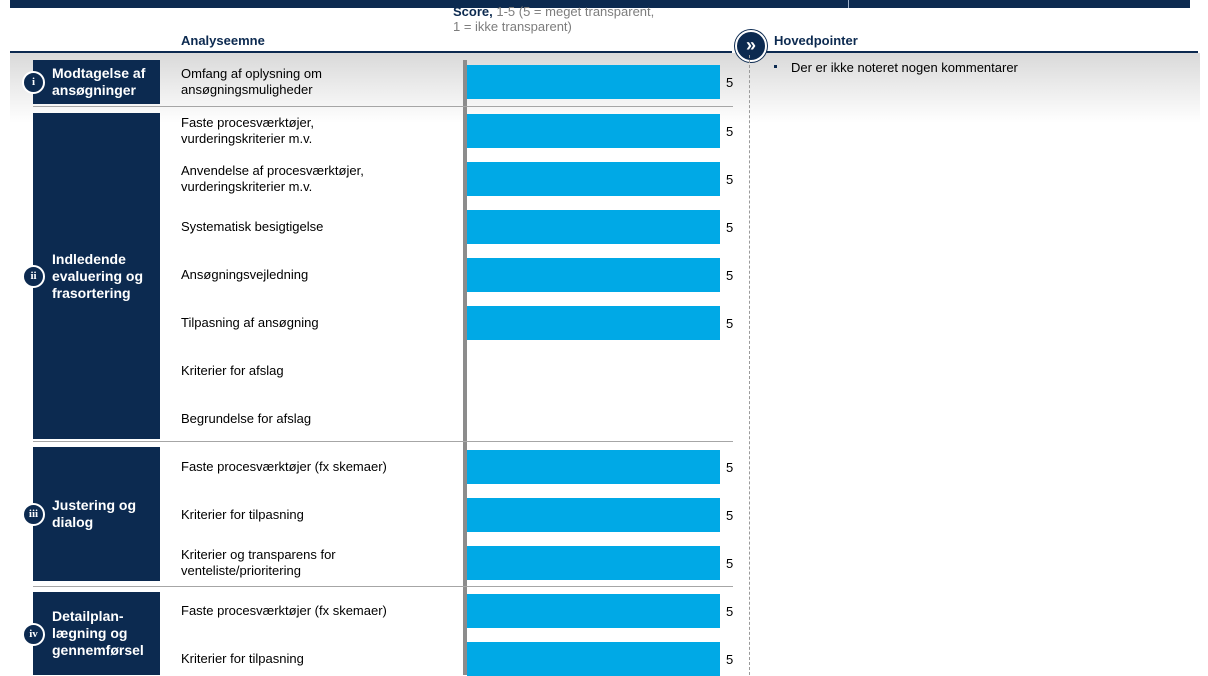 Image resolution: width=1208 pixels, height=676 pixels. What do you see at coordinates (99, 81) in the screenshot?
I see `stage-label: Modtagelse af ansøgninger` at bounding box center [99, 81].